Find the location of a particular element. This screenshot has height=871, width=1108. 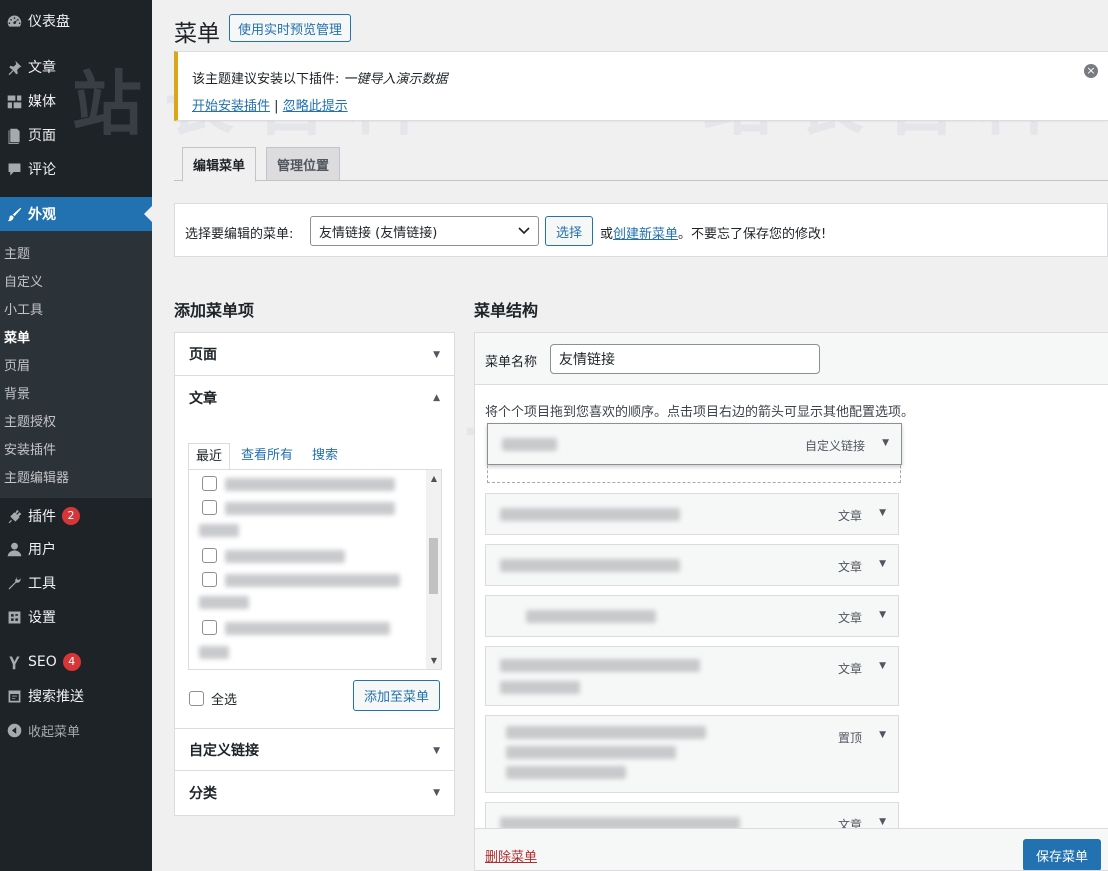

menu-select-dropdown: 友情链接 (友情链接) is located at coordinates (424, 231).